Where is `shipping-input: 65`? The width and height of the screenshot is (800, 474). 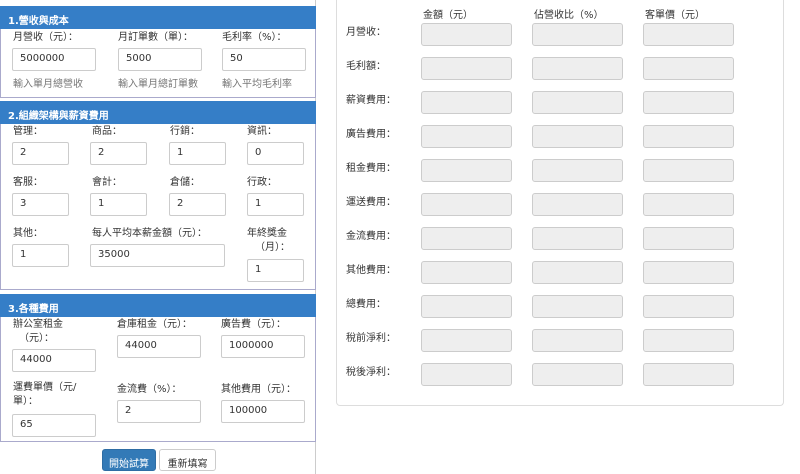 shipping-input: 65 is located at coordinates (54, 425).